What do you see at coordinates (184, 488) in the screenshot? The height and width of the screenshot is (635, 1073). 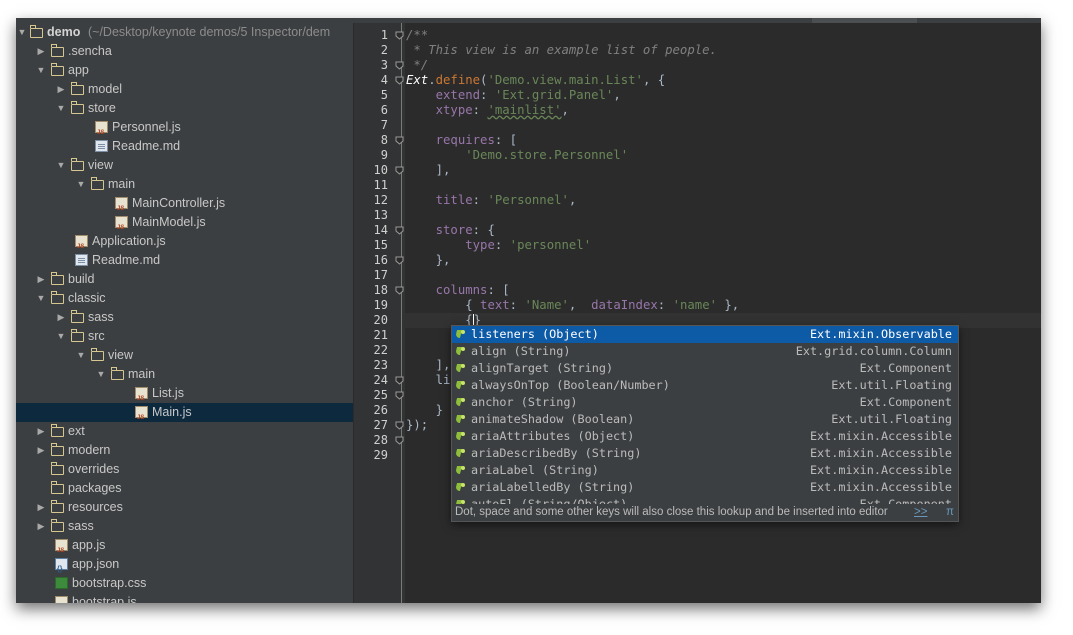 I see `tree-folder-item: packages` at bounding box center [184, 488].